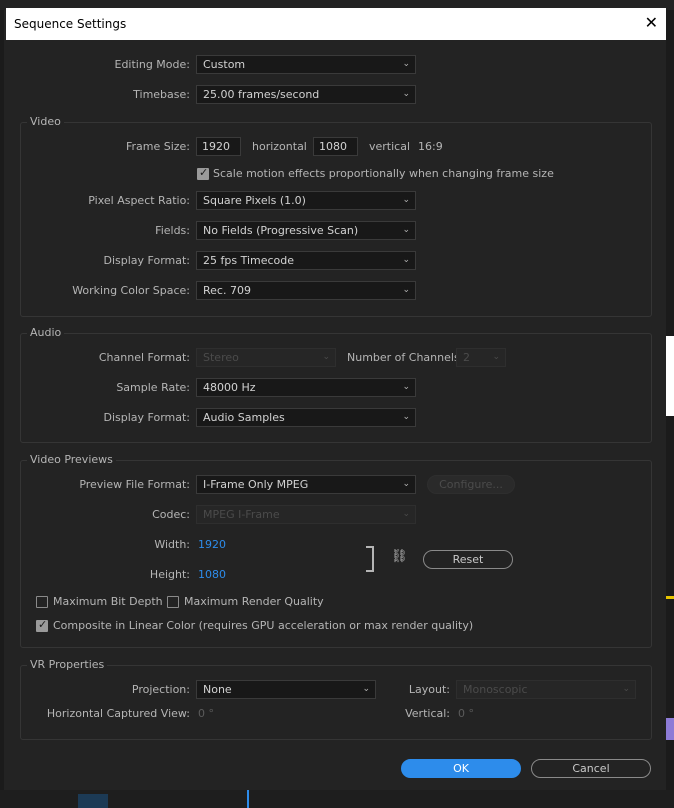  What do you see at coordinates (390, 146) in the screenshot?
I see `vertical-label: vertical` at bounding box center [390, 146].